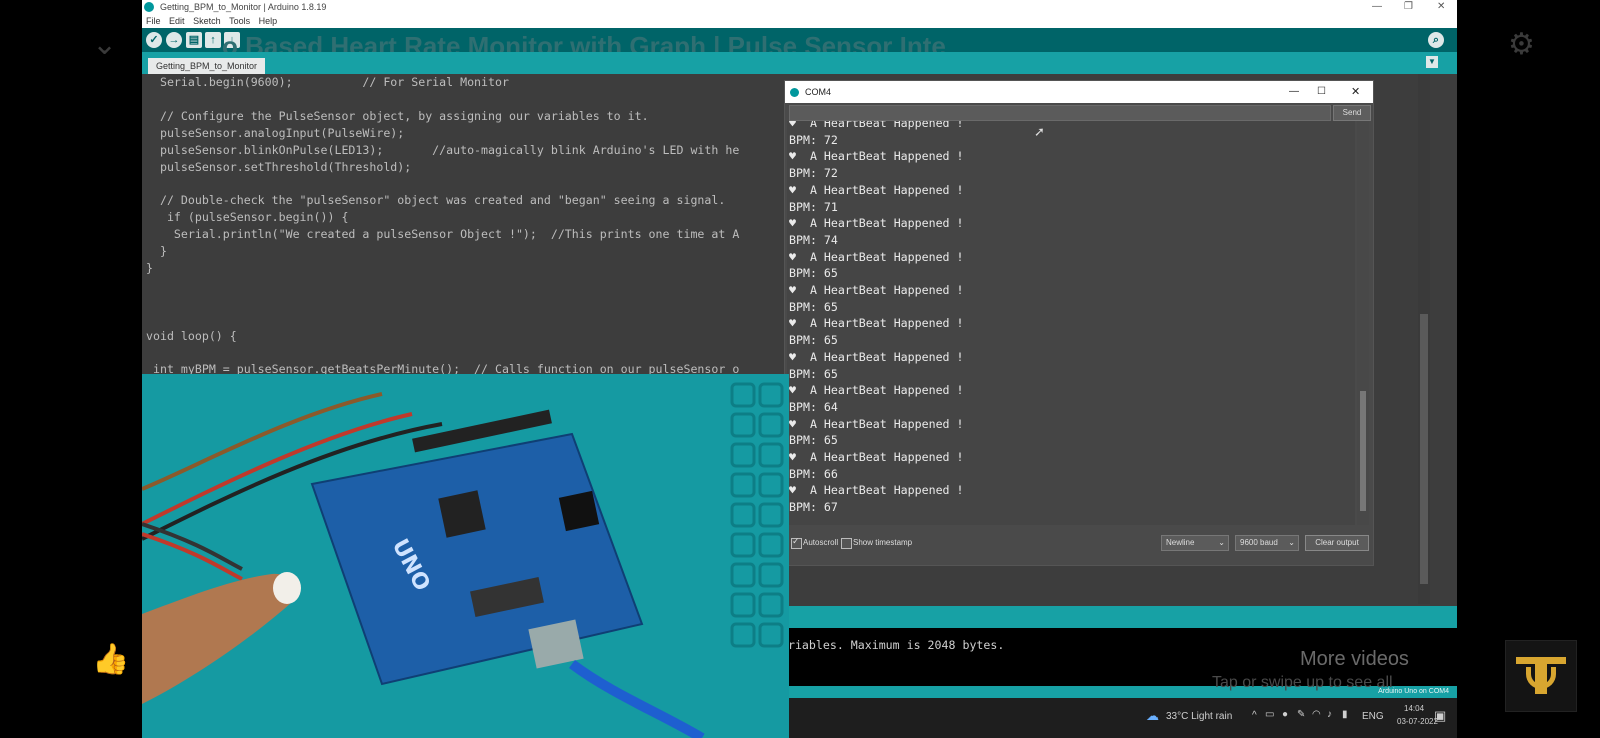  What do you see at coordinates (1060, 113) in the screenshot?
I see `serial-input` at bounding box center [1060, 113].